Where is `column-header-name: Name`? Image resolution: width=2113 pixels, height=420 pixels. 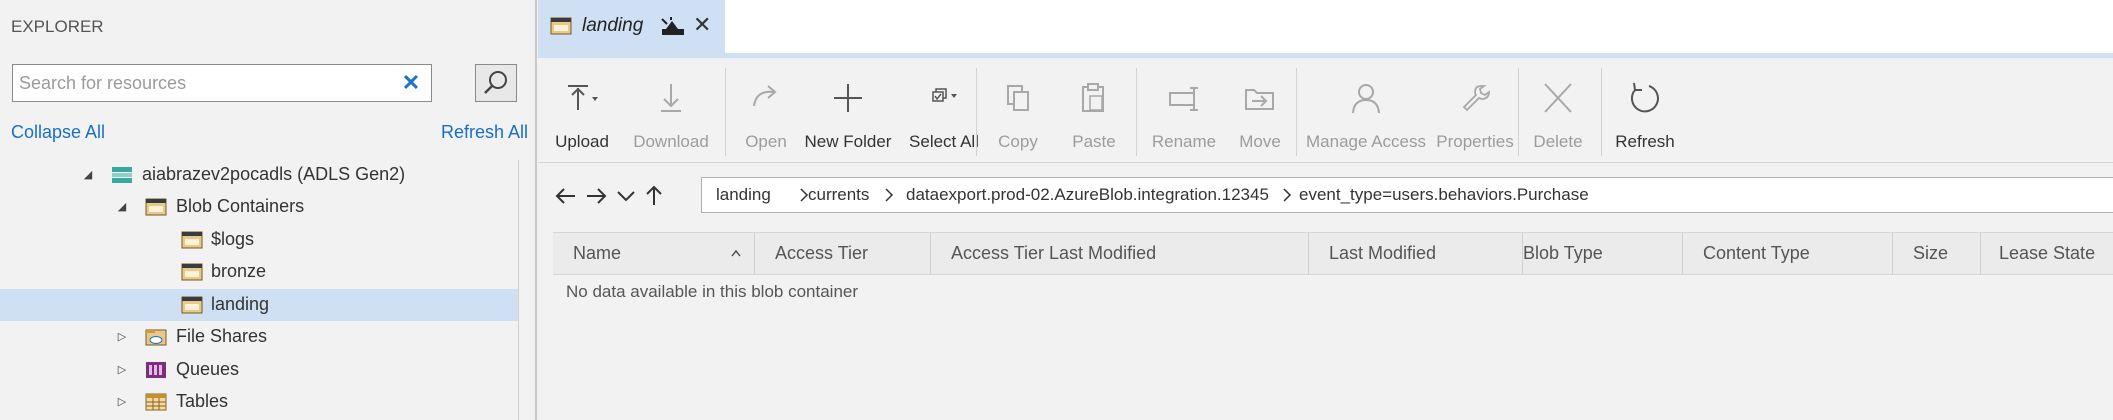 column-header-name: Name is located at coordinates (597, 253).